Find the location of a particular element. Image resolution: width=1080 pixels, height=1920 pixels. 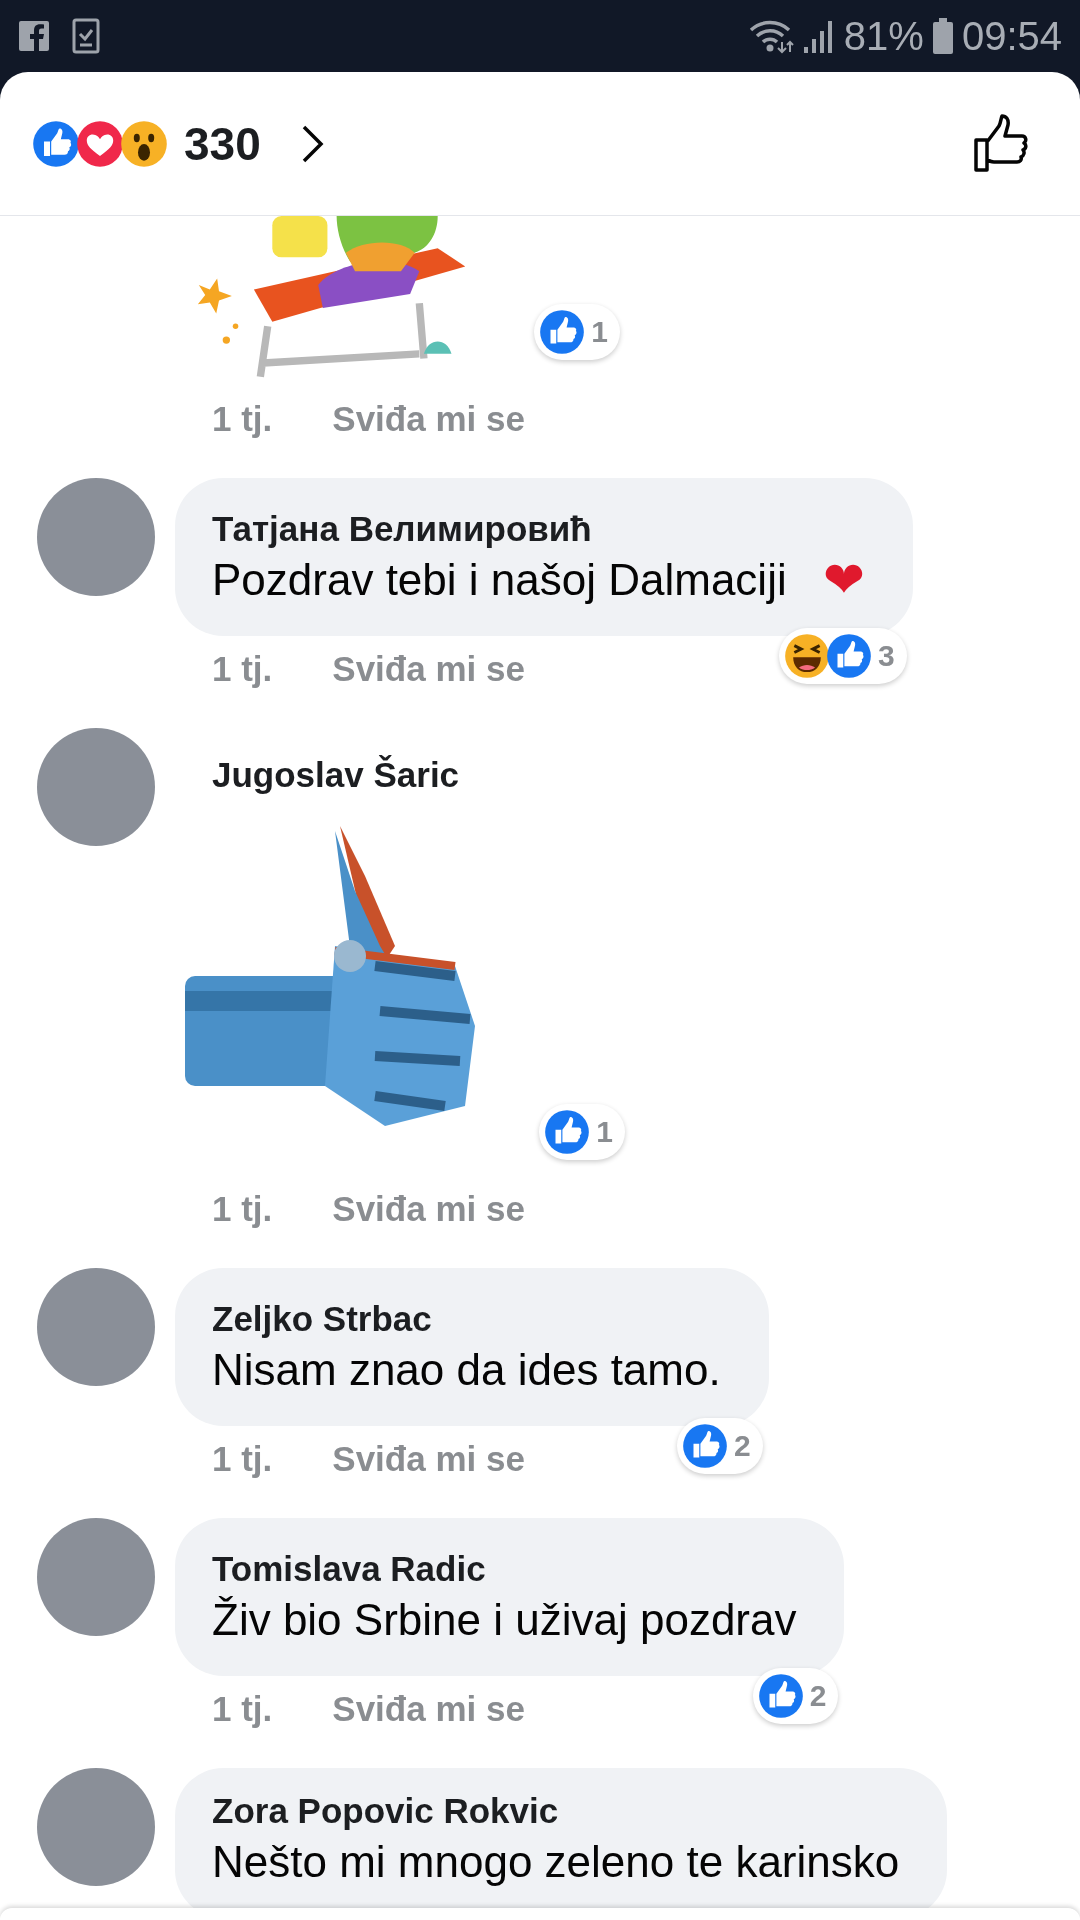

author-name: Jugoslav Šaric is located at coordinates (355, 763).